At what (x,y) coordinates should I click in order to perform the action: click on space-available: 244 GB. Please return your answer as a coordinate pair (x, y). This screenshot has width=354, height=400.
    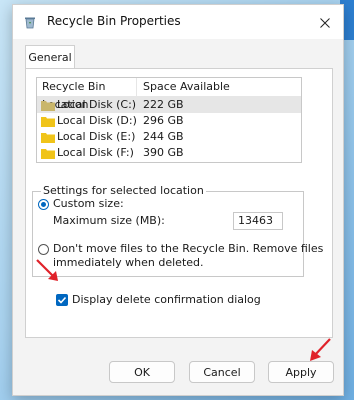
    Looking at the image, I should click on (163, 136).